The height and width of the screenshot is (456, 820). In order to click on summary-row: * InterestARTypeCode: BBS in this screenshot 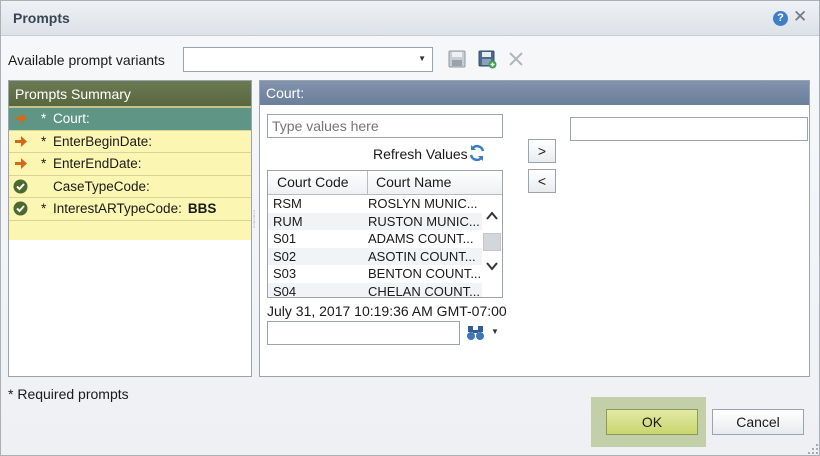, I will do `click(130, 209)`.